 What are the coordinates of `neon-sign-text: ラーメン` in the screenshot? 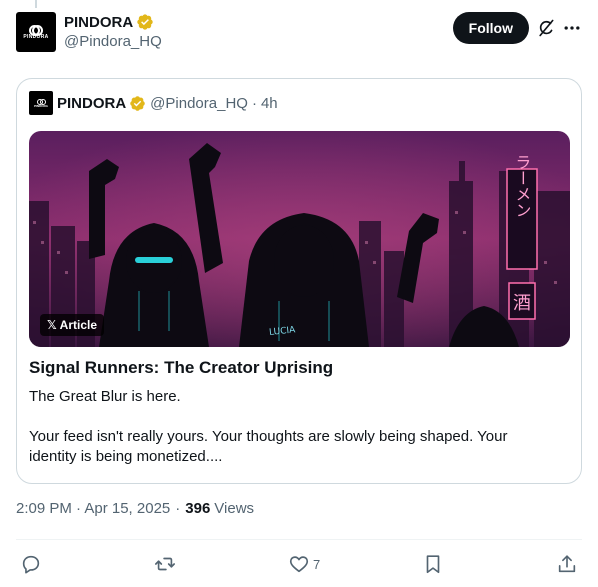 It's located at (522, 186).